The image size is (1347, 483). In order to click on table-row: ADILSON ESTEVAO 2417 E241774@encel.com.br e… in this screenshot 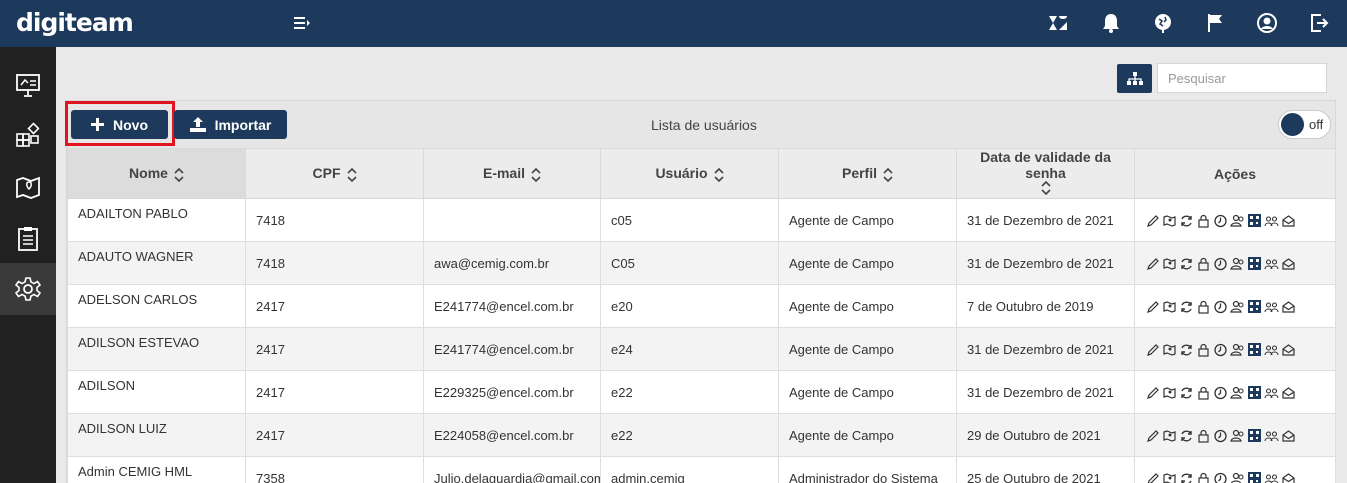, I will do `click(701, 349)`.